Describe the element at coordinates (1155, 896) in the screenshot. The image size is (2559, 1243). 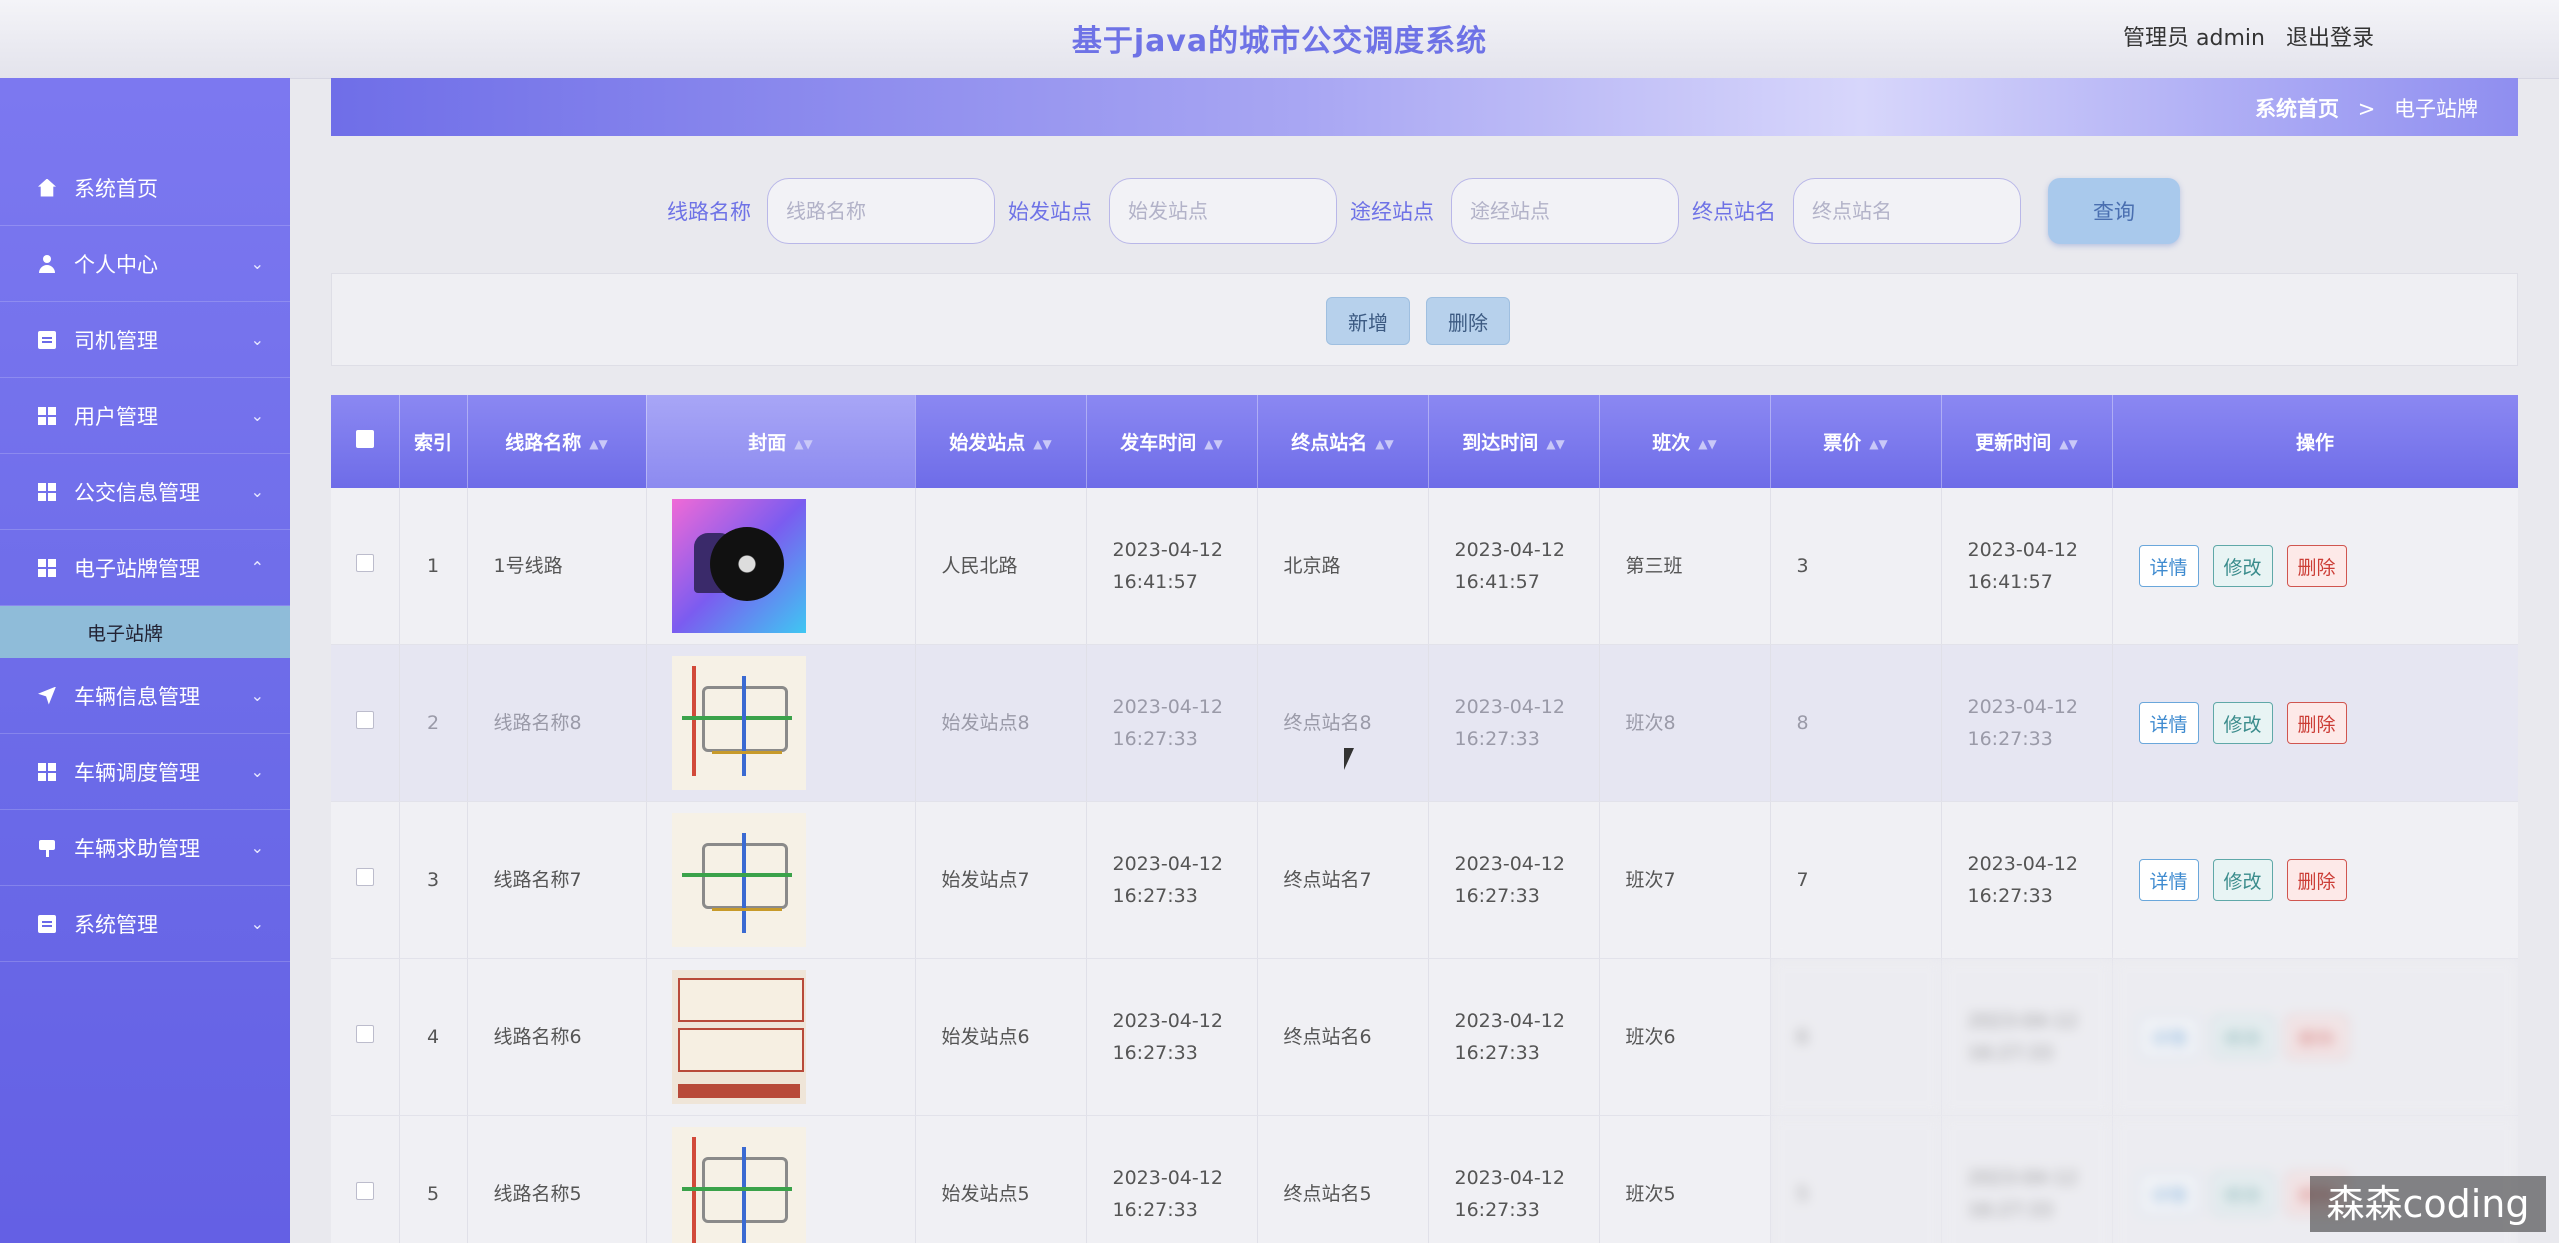
I see `depart-clock: 16:27:33` at that location.